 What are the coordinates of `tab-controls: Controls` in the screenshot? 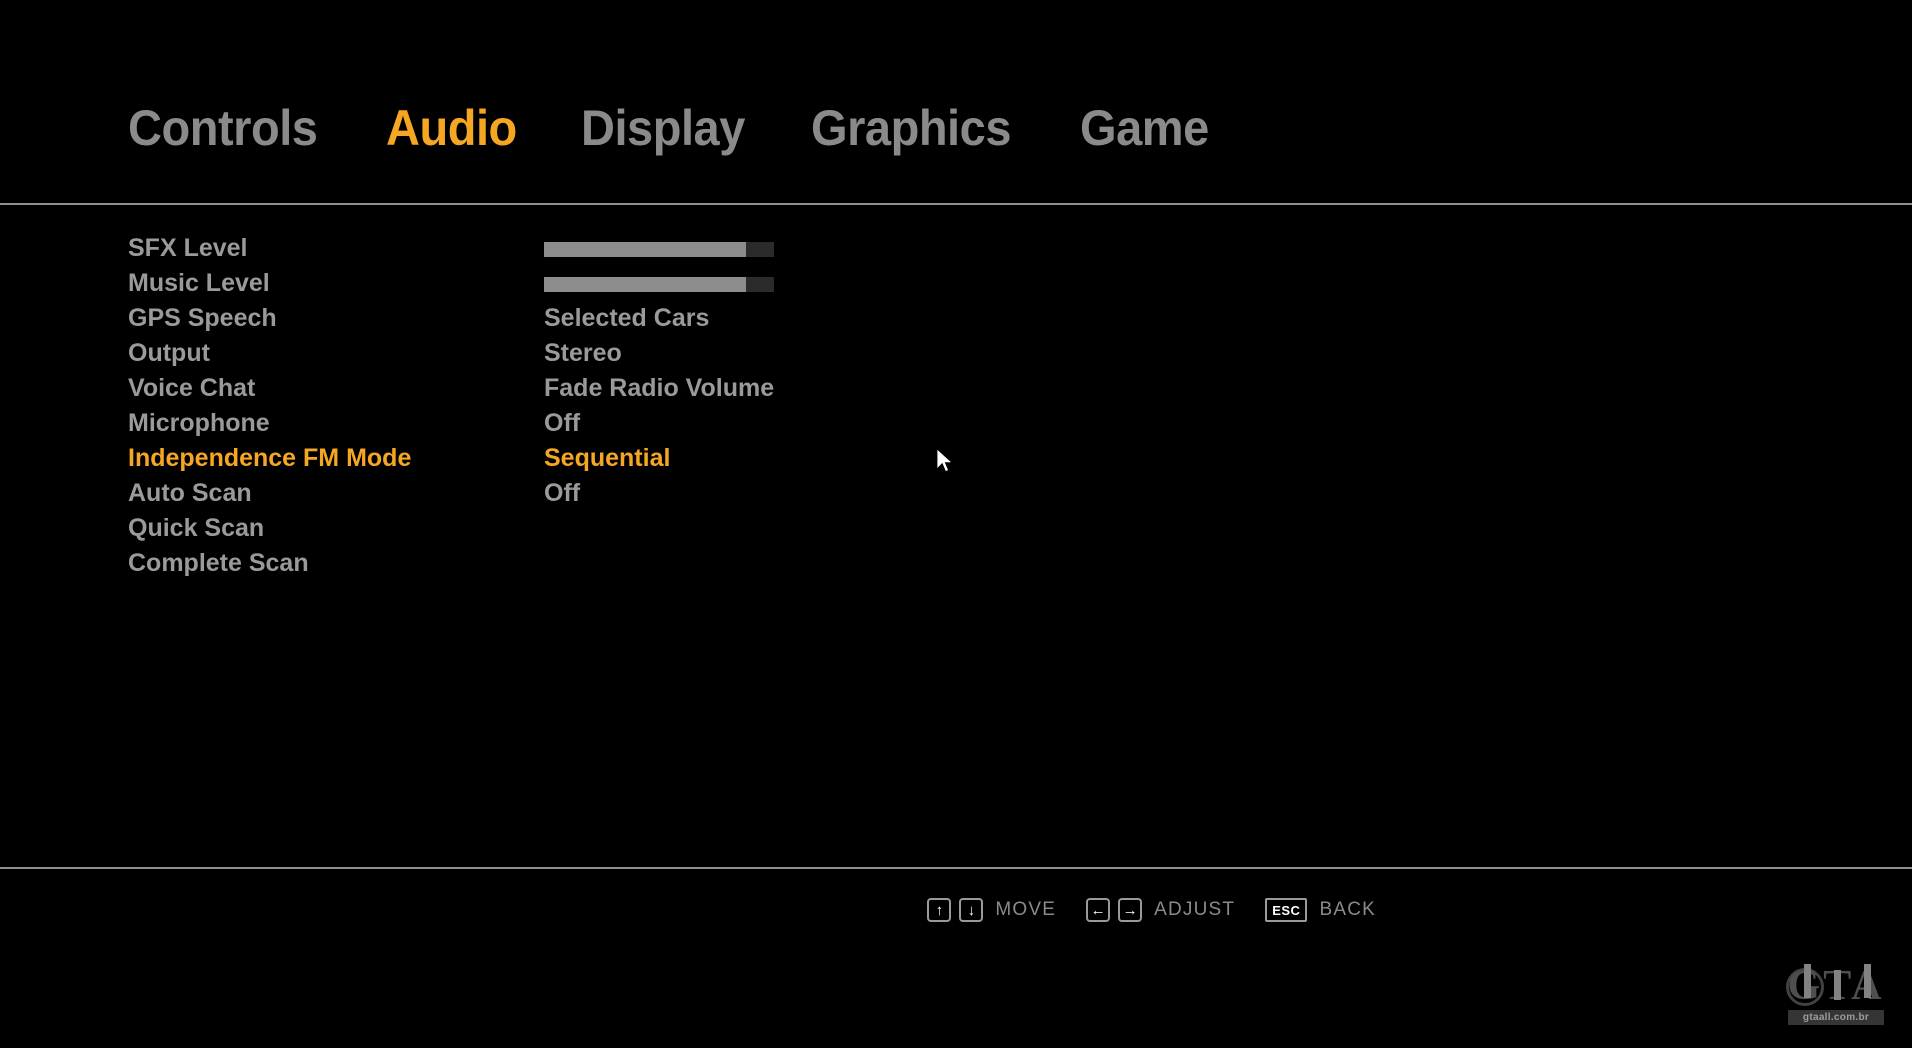 It's located at (223, 128).